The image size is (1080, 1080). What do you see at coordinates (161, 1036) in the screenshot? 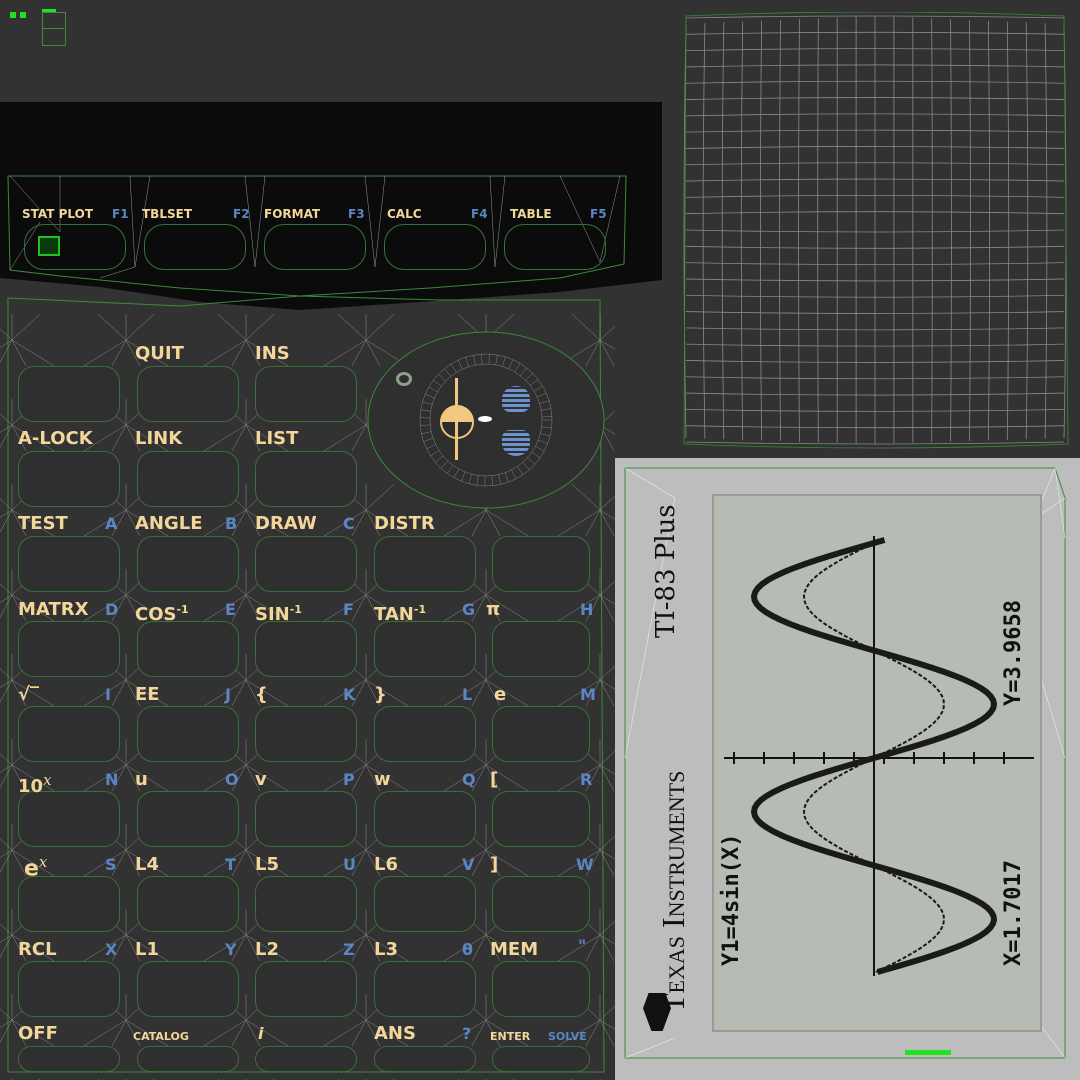
I see `catalog-label: CATALOG` at bounding box center [161, 1036].